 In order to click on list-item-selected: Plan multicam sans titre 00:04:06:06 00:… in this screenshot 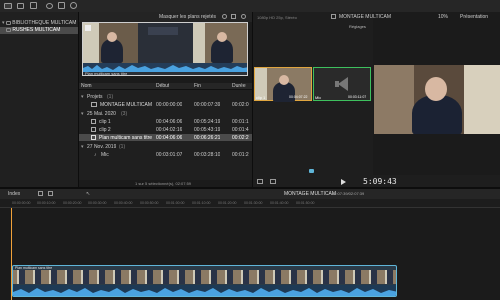, I will do `click(165, 137)`.